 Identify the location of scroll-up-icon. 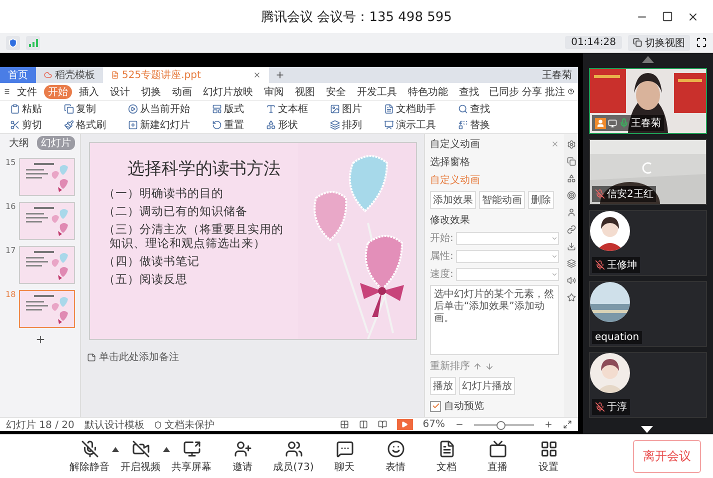
(648, 59).